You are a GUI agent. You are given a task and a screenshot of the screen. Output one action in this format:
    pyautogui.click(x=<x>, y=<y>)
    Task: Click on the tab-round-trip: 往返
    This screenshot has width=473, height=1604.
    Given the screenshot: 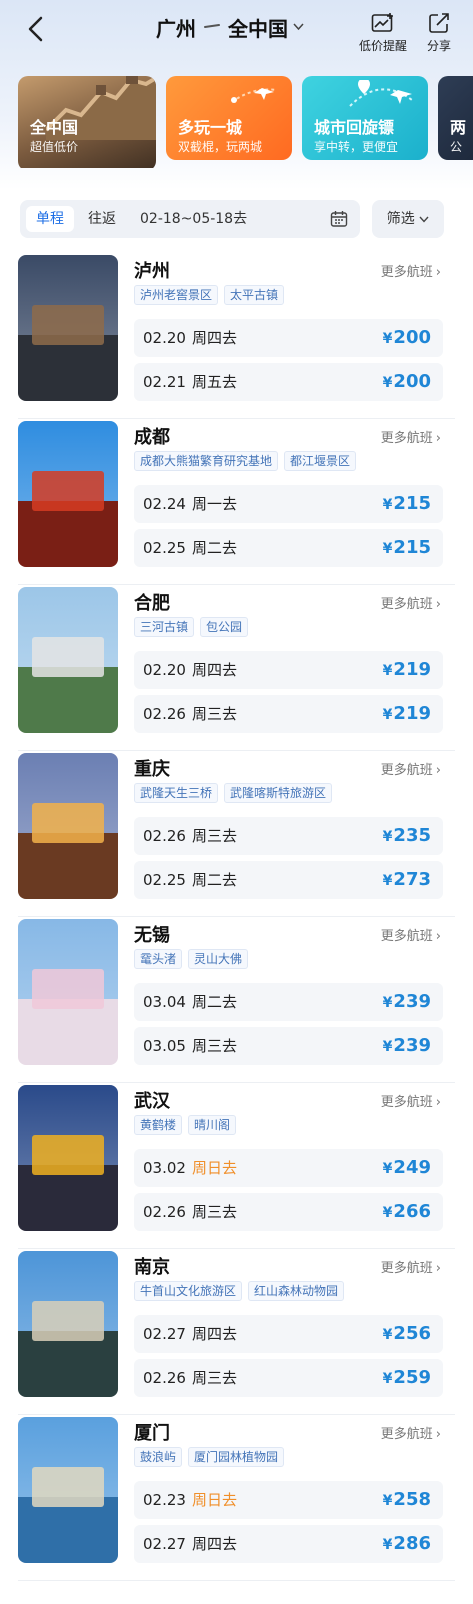 What is the action you would take?
    pyautogui.click(x=102, y=219)
    